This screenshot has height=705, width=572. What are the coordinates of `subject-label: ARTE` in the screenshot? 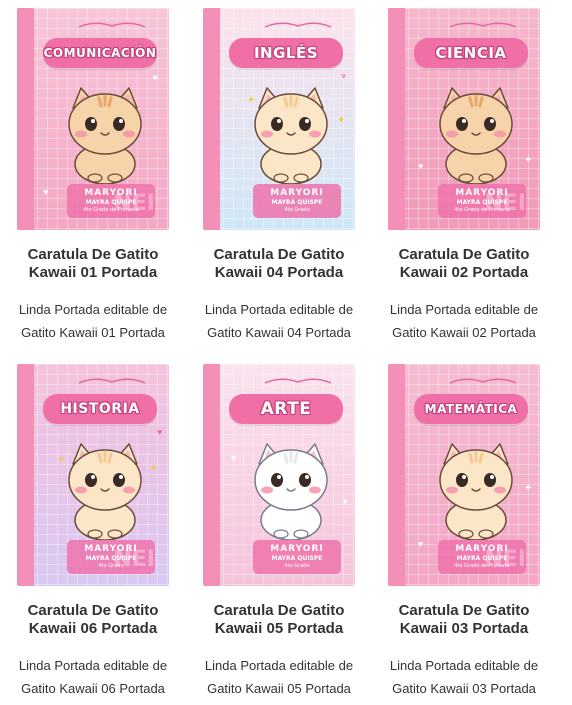 It's located at (286, 409).